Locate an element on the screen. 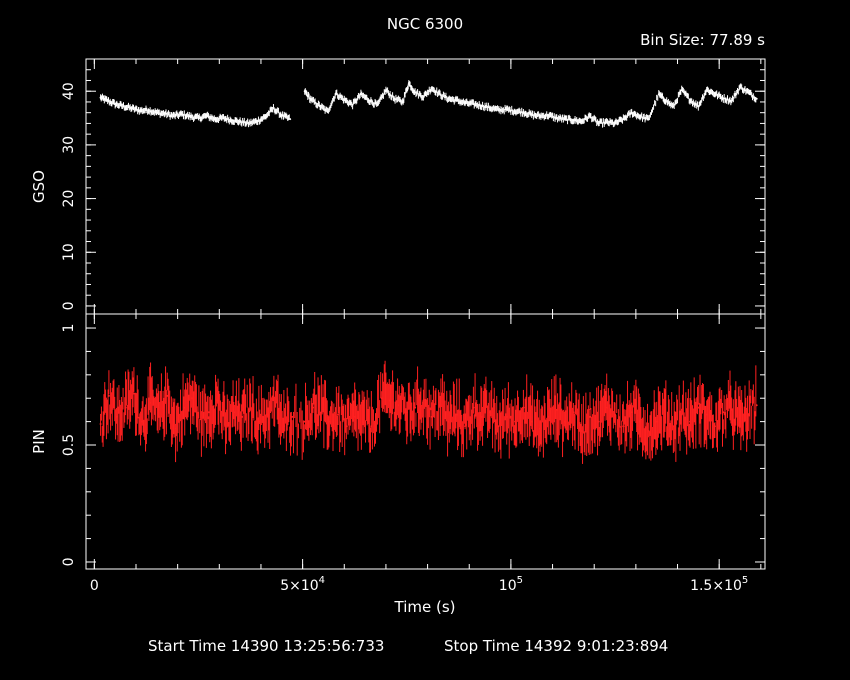 This screenshot has height=680, width=850. y-tick-label: 10 is located at coordinates (69, 252).